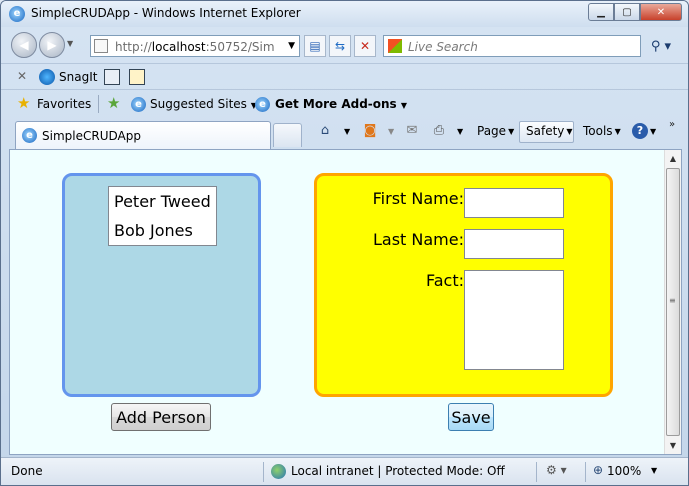 The height and width of the screenshot is (486, 689). I want to click on back-button: ◀, so click(24, 45).